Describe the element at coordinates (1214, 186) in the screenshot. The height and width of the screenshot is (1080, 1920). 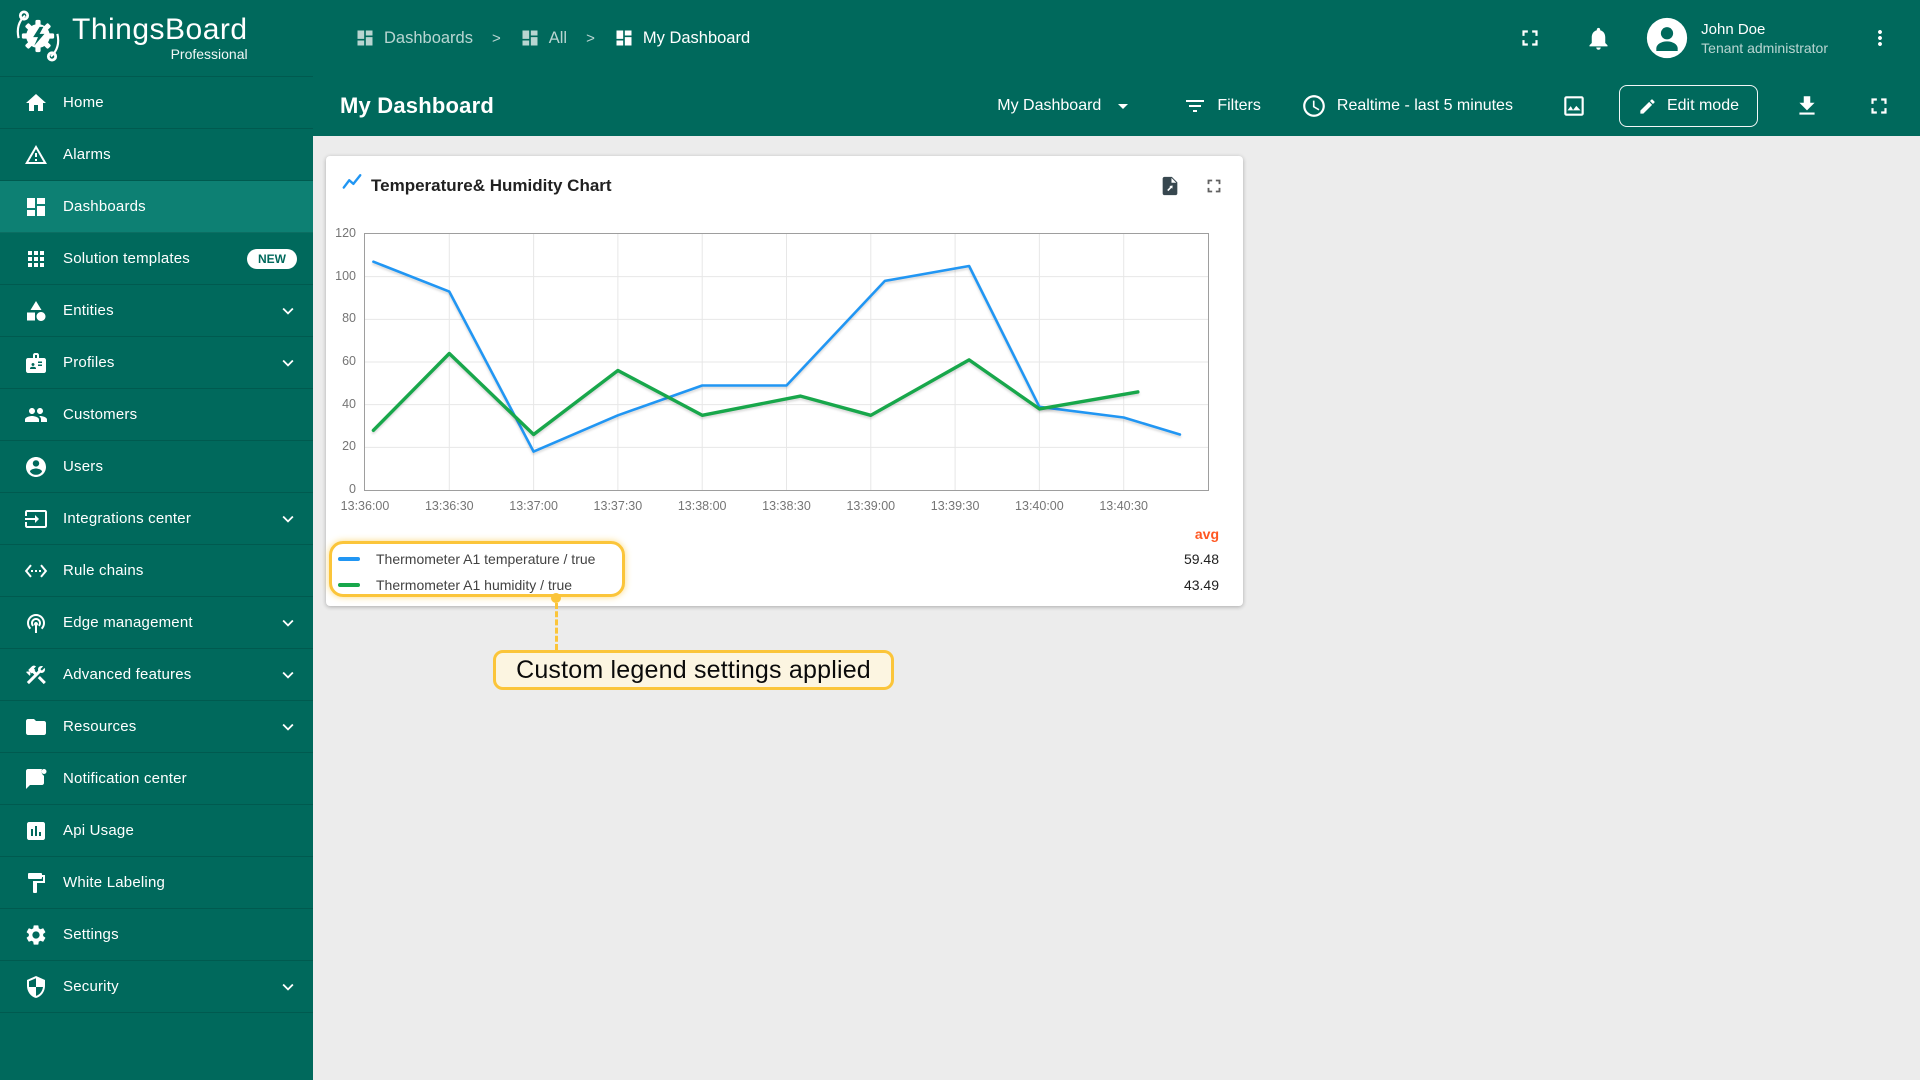
I see `widget-fullscreen-icon` at that location.